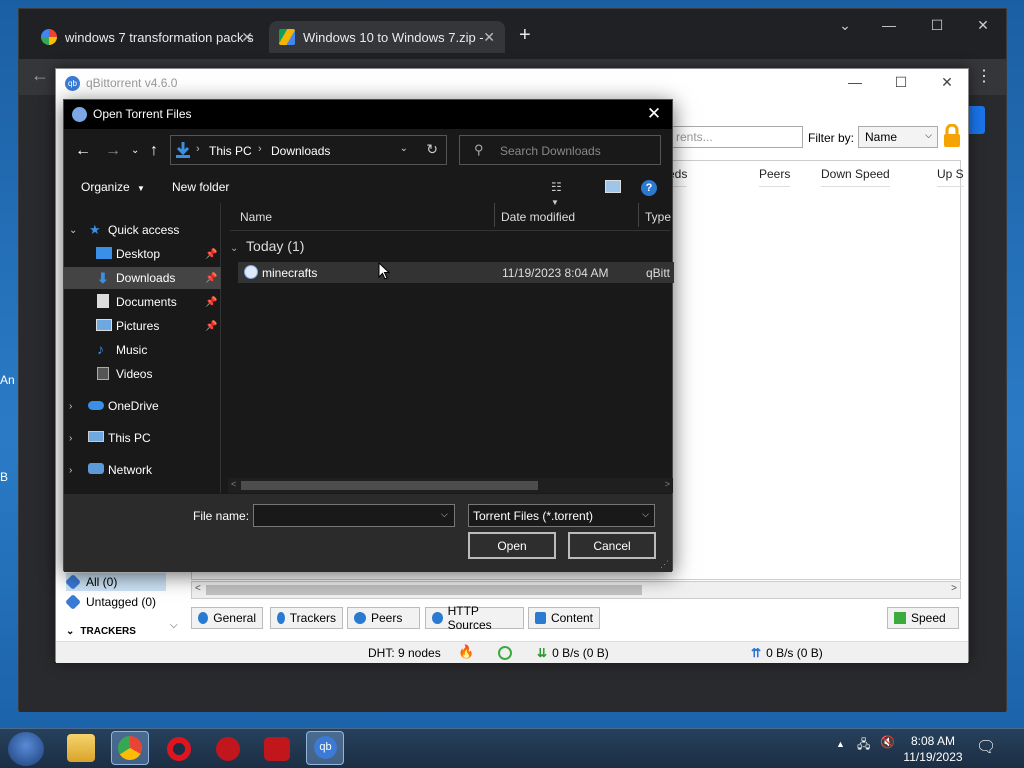  I want to click on preview-pane-icon, so click(613, 186).